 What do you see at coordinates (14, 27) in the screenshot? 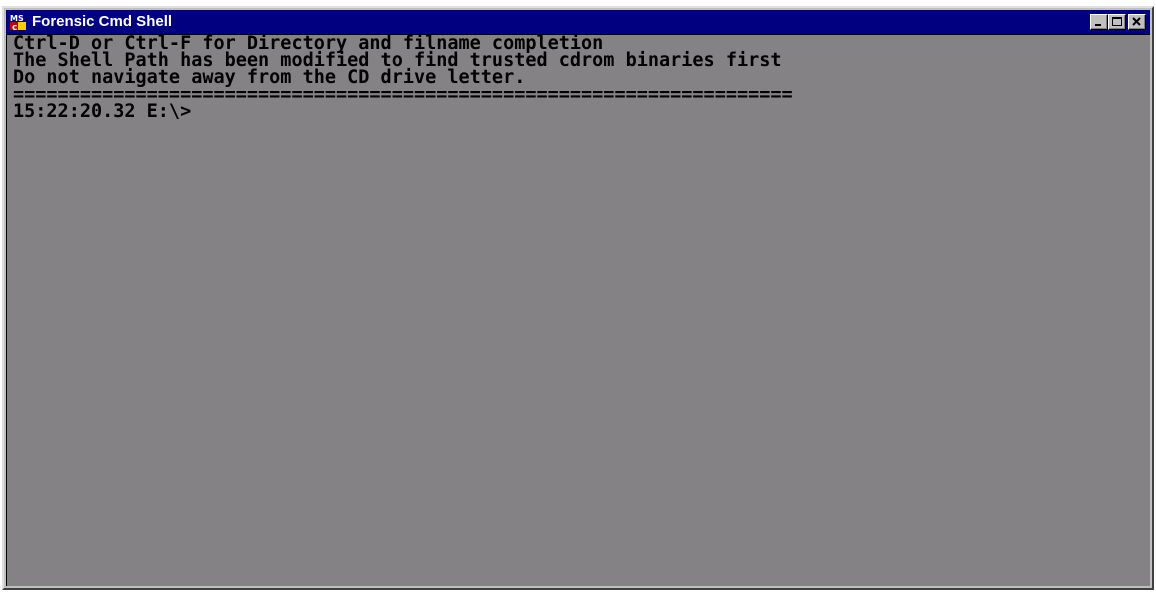
I see `svg-text: c` at bounding box center [14, 27].